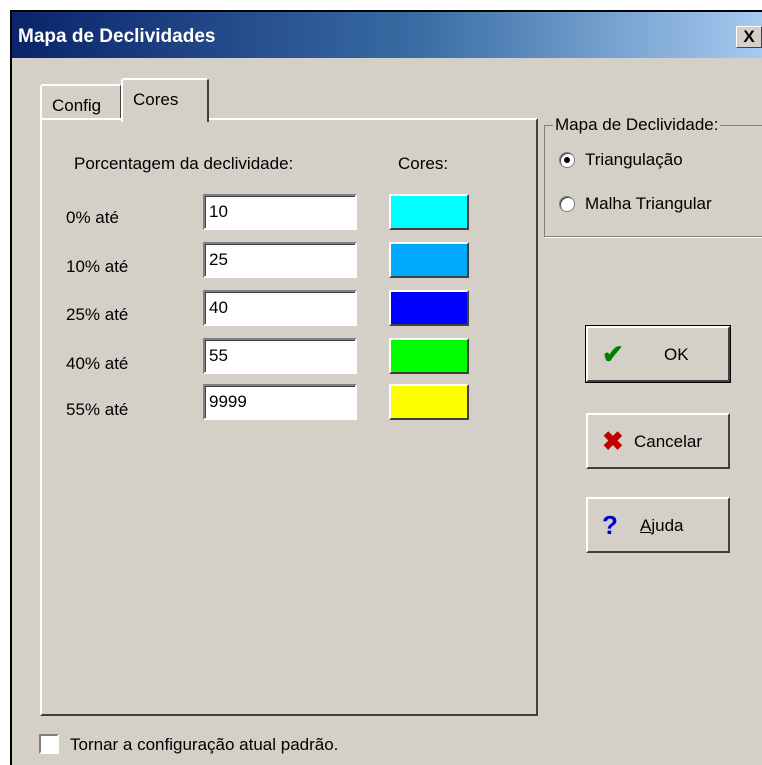 This screenshot has width=762, height=765. What do you see at coordinates (97, 409) in the screenshot?
I see `row-label-4: 55% até` at bounding box center [97, 409].